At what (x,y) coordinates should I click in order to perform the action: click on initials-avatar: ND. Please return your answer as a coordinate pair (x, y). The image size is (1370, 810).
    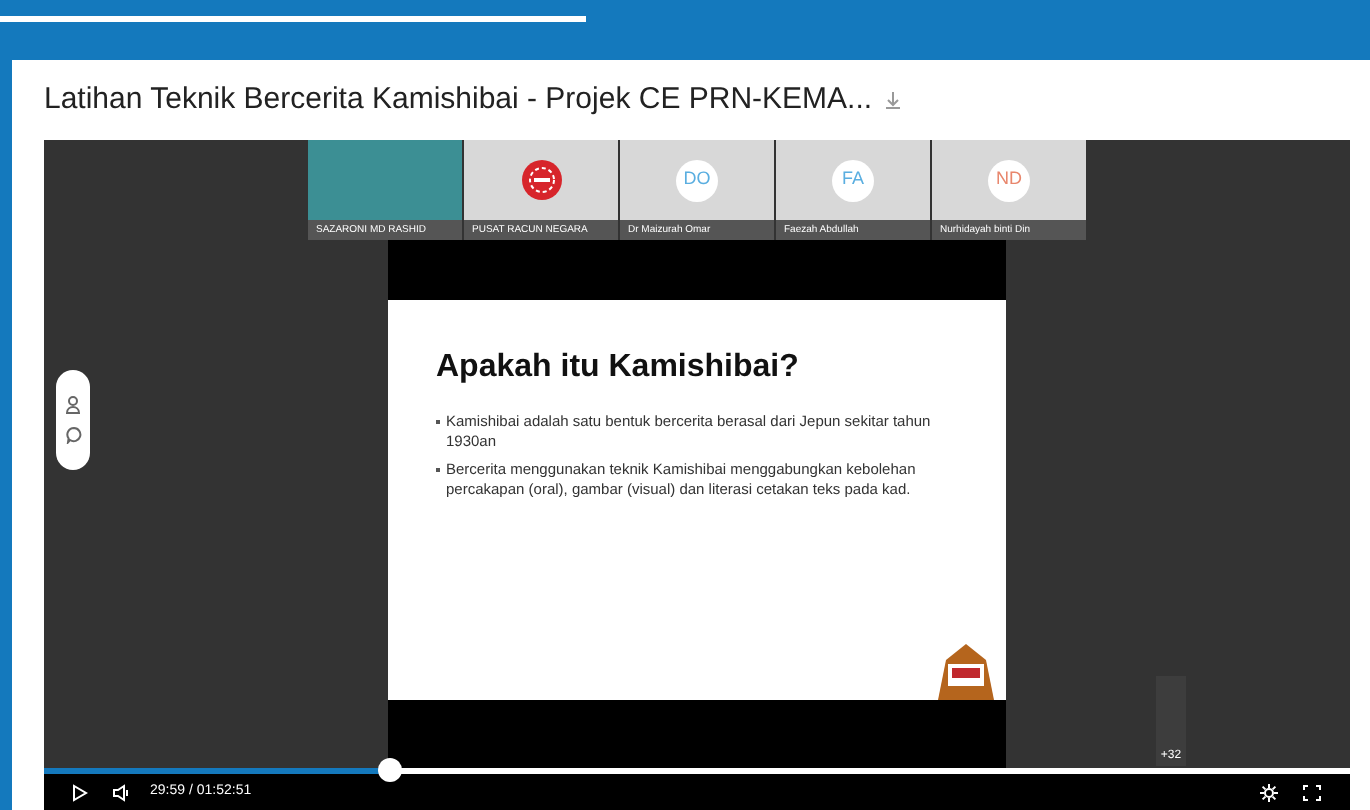
    Looking at the image, I should click on (1009, 180).